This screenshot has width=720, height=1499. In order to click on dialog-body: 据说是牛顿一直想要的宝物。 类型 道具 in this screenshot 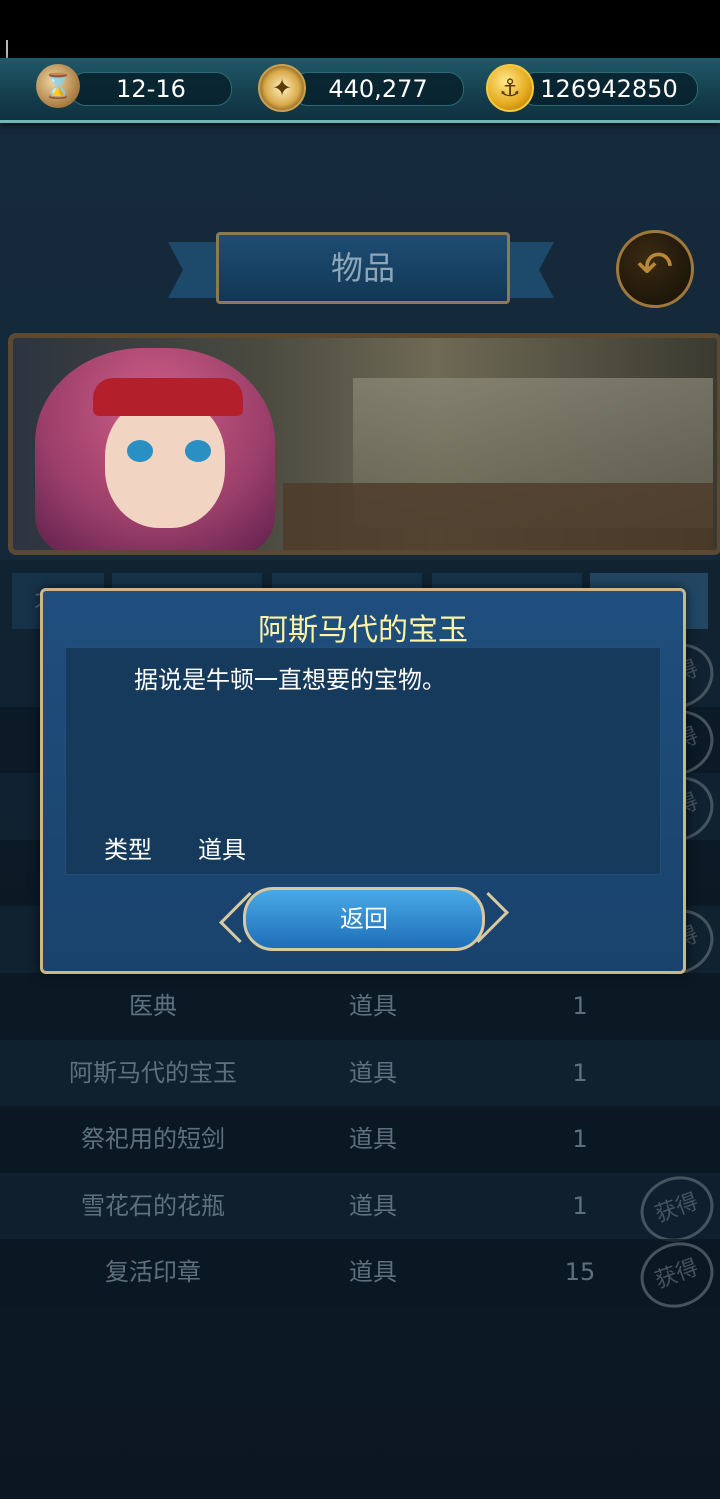, I will do `click(363, 761)`.